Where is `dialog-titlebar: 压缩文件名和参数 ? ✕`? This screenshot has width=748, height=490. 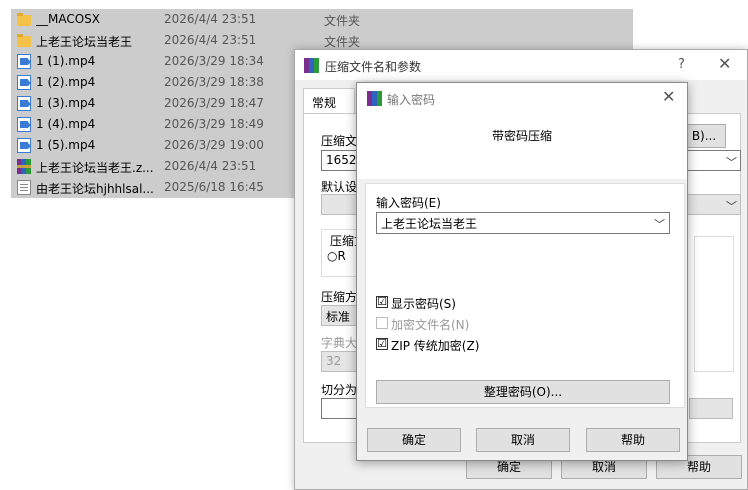 dialog-titlebar: 压缩文件名和参数 ? ✕ is located at coordinates (521, 65).